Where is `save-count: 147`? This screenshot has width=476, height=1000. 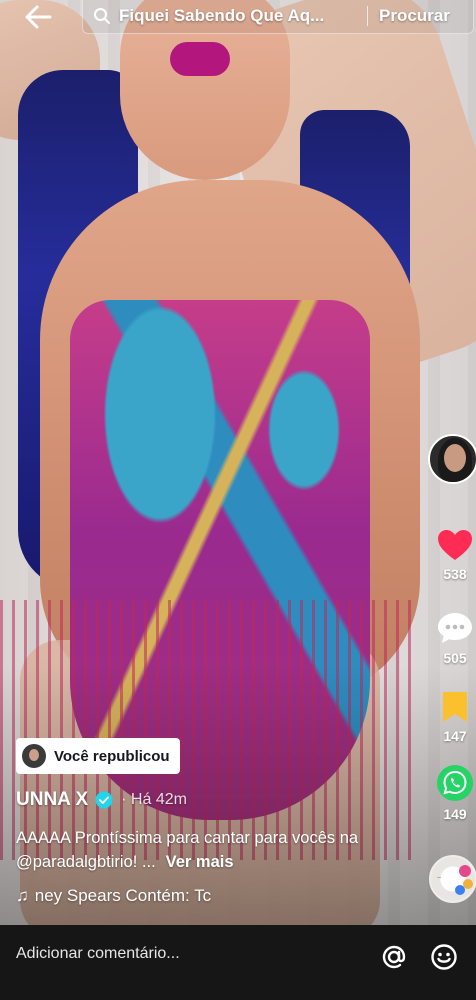
save-count: 147 is located at coordinates (455, 736).